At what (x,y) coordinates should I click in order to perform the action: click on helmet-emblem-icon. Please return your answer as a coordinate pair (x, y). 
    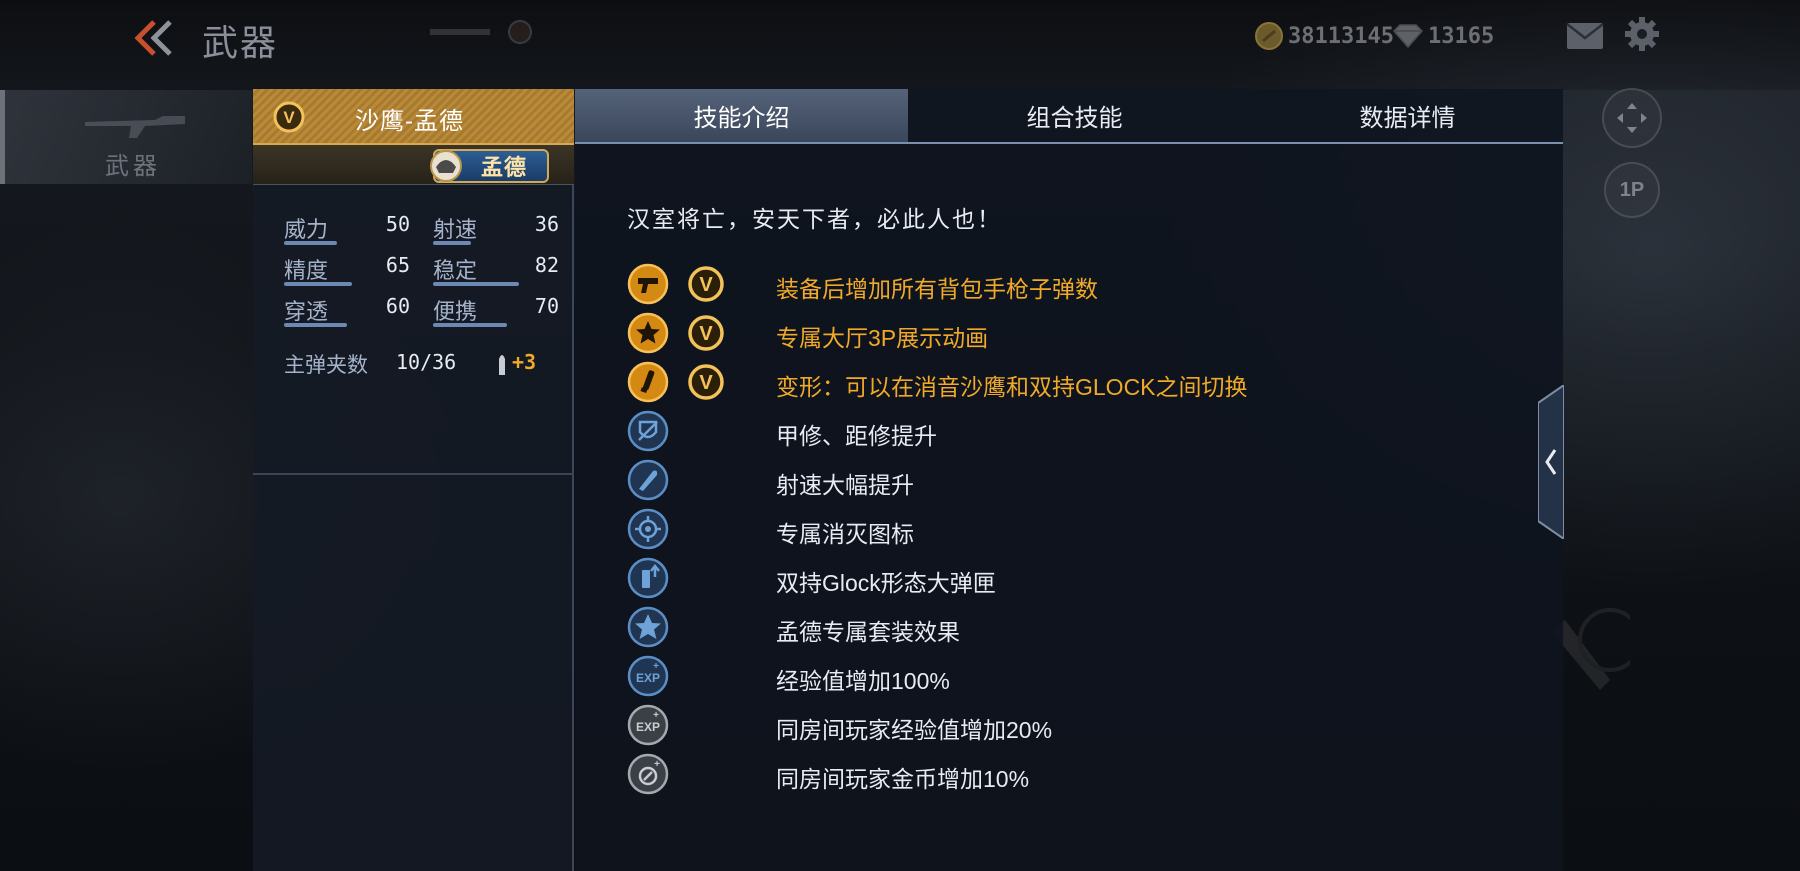
    Looking at the image, I should click on (446, 166).